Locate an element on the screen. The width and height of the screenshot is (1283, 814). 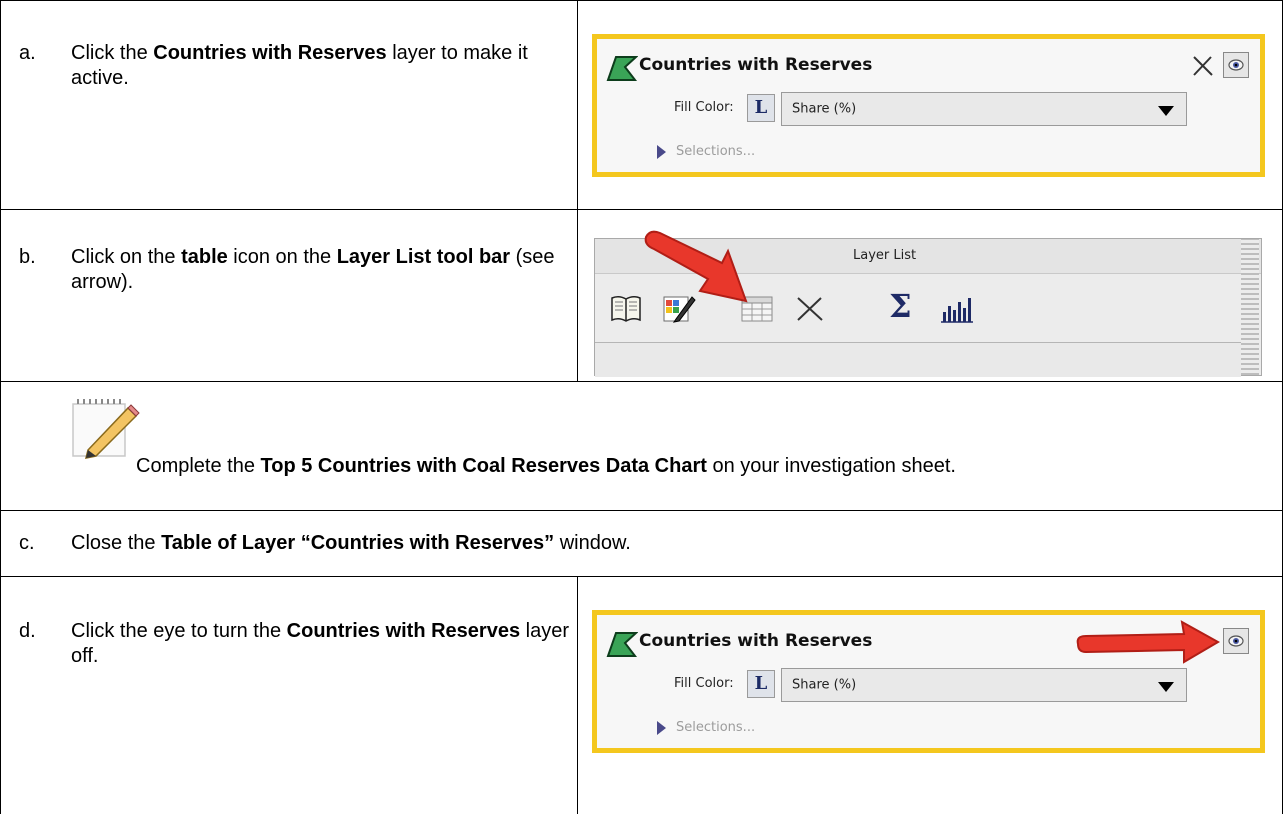
toolbar-content-area is located at coordinates (918, 359).